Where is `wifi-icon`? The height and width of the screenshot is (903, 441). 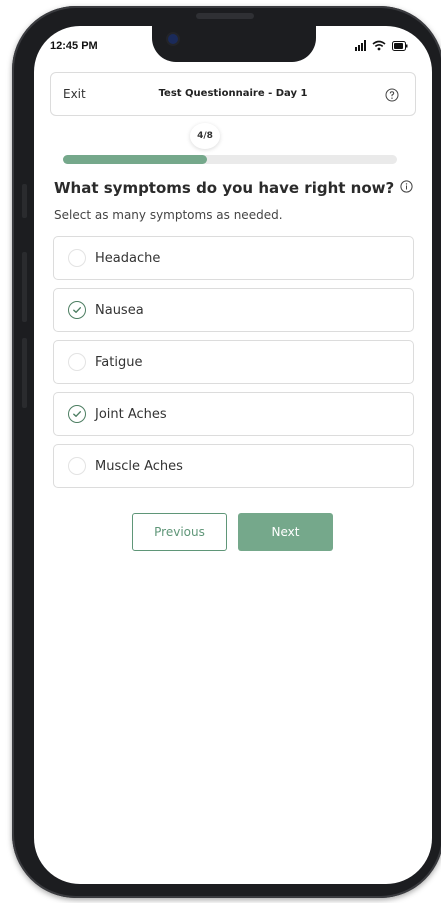
wifi-icon is located at coordinates (379, 45).